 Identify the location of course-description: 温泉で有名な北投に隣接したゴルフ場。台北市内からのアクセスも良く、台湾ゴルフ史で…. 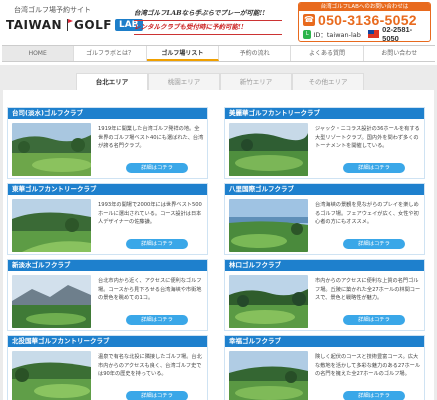
(150, 365).